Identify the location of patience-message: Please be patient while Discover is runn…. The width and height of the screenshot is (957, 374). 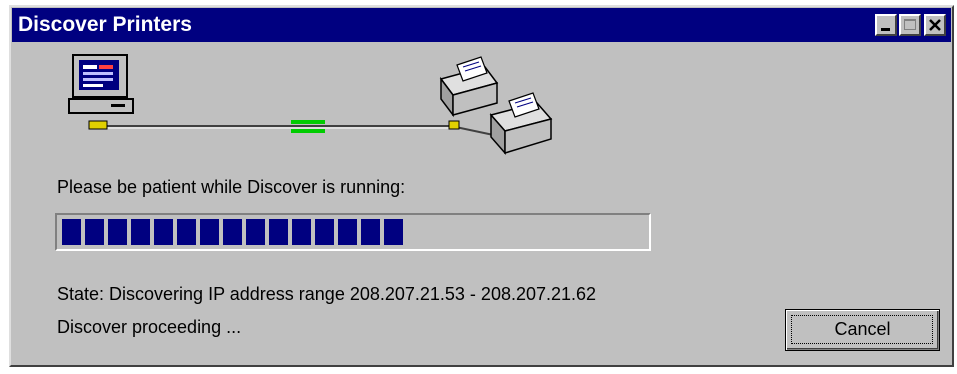
(231, 187).